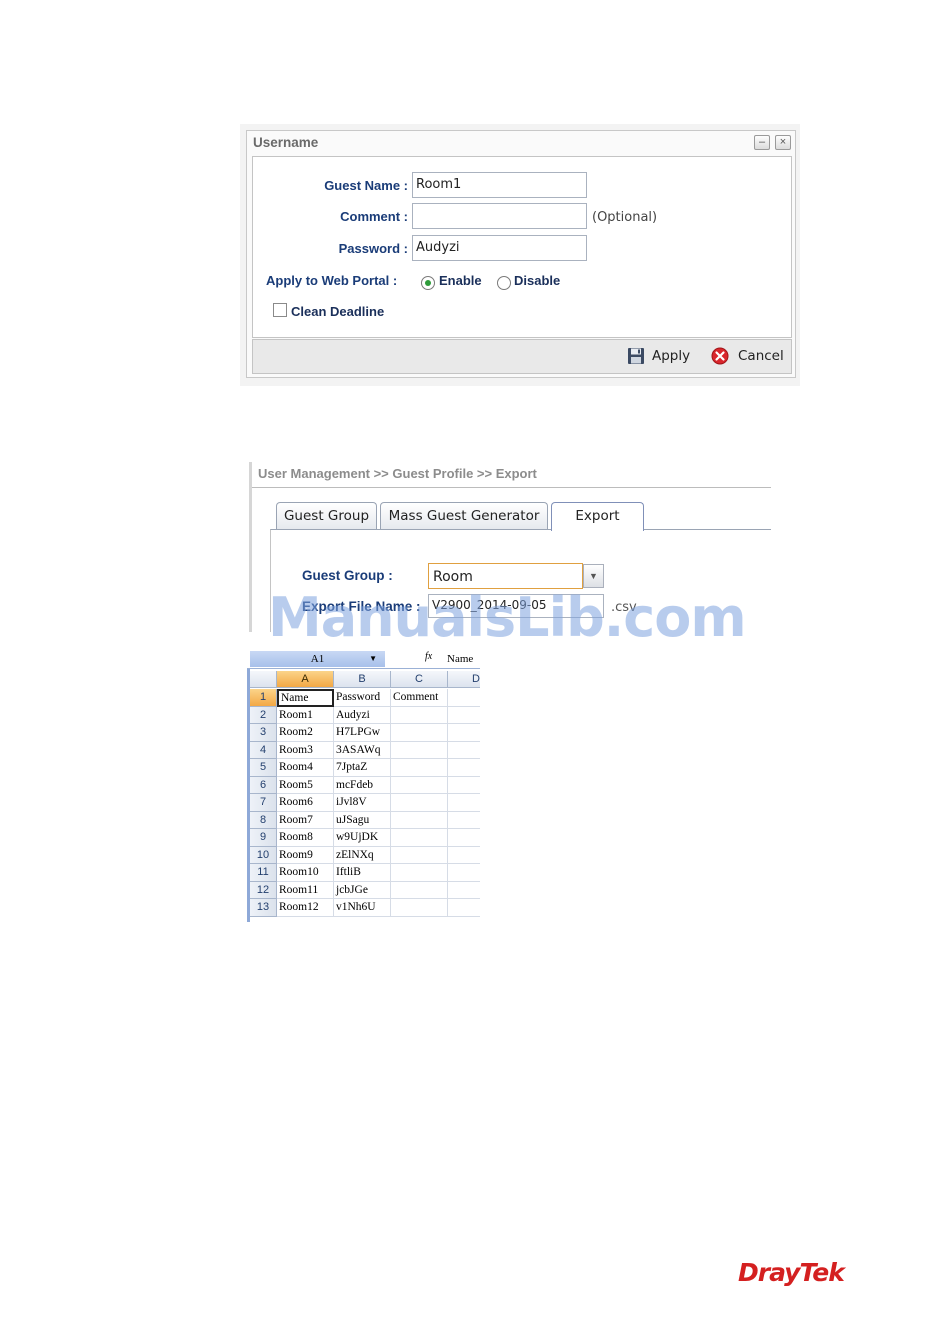 This screenshot has height=1344, width=950. What do you see at coordinates (762, 142) in the screenshot?
I see `minimize-icon: –` at bounding box center [762, 142].